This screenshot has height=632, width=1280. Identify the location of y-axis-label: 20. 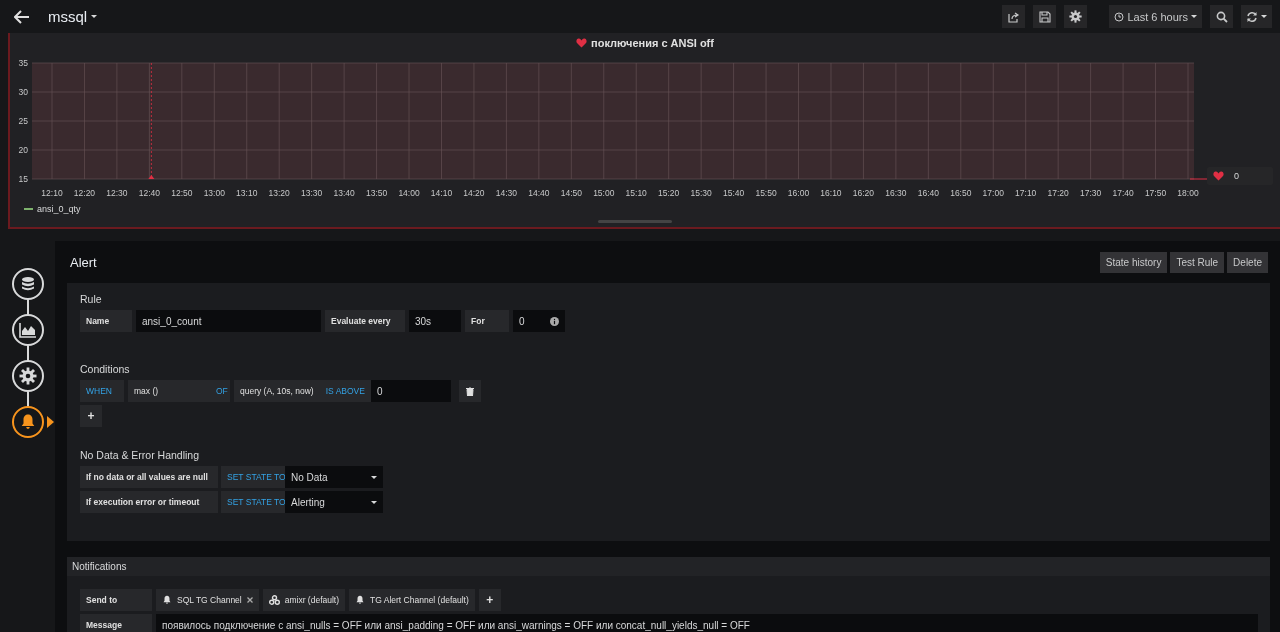
(23, 150).